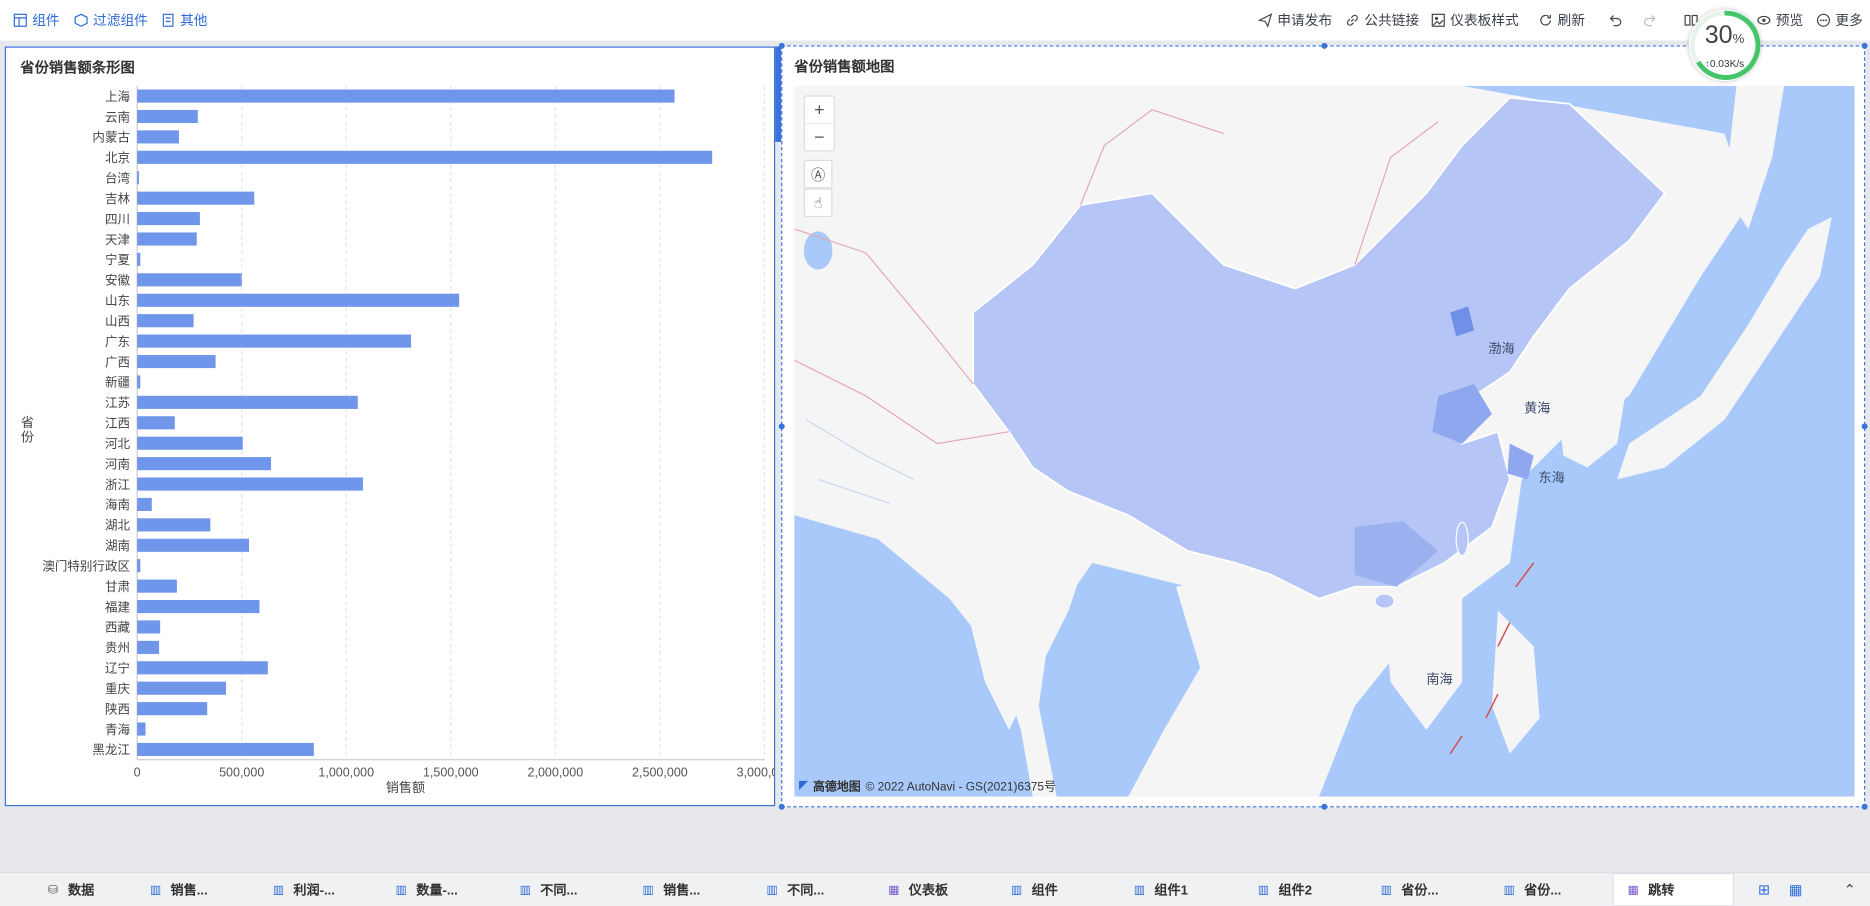  What do you see at coordinates (137, 772) in the screenshot?
I see `x-tick-label: 0` at bounding box center [137, 772].